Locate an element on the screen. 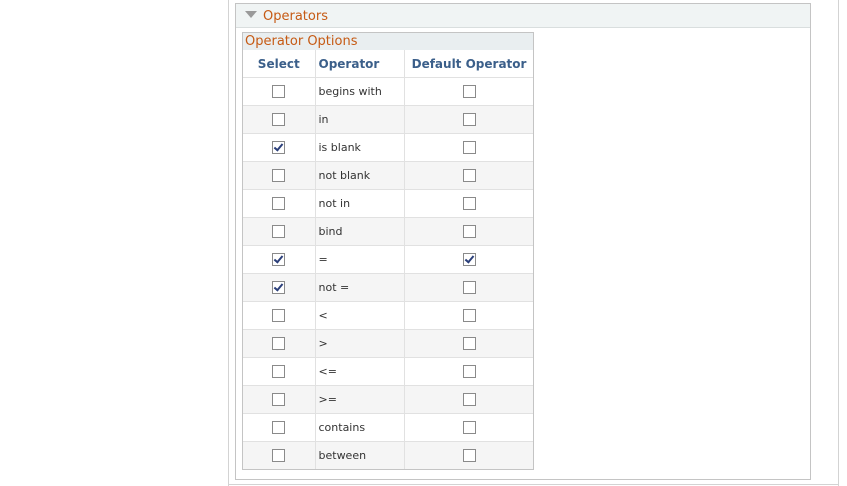 This screenshot has width=847, height=486. table-row: not blank is located at coordinates (388, 175).